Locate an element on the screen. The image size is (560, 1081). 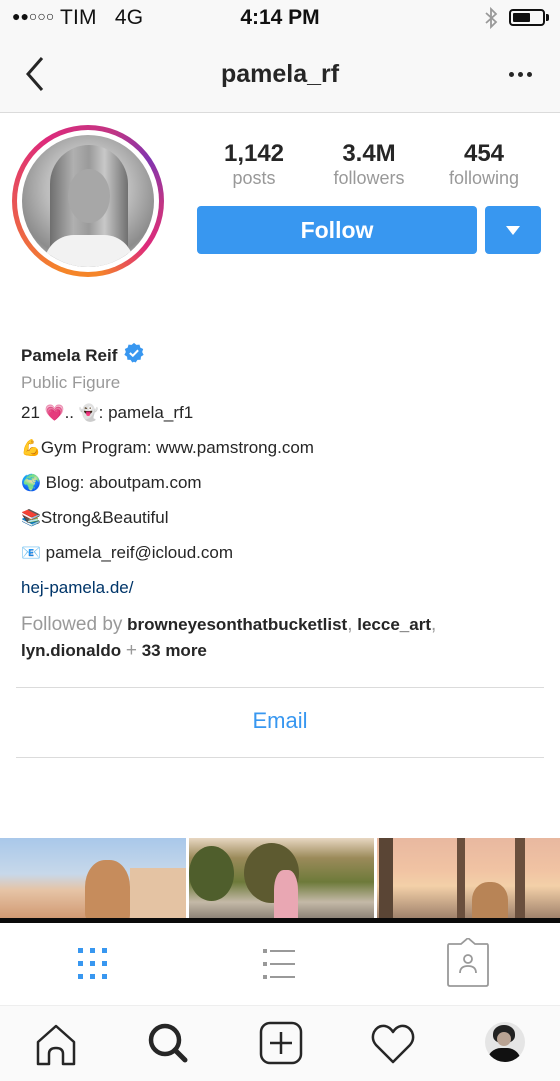
caret-down-icon is located at coordinates (513, 230).